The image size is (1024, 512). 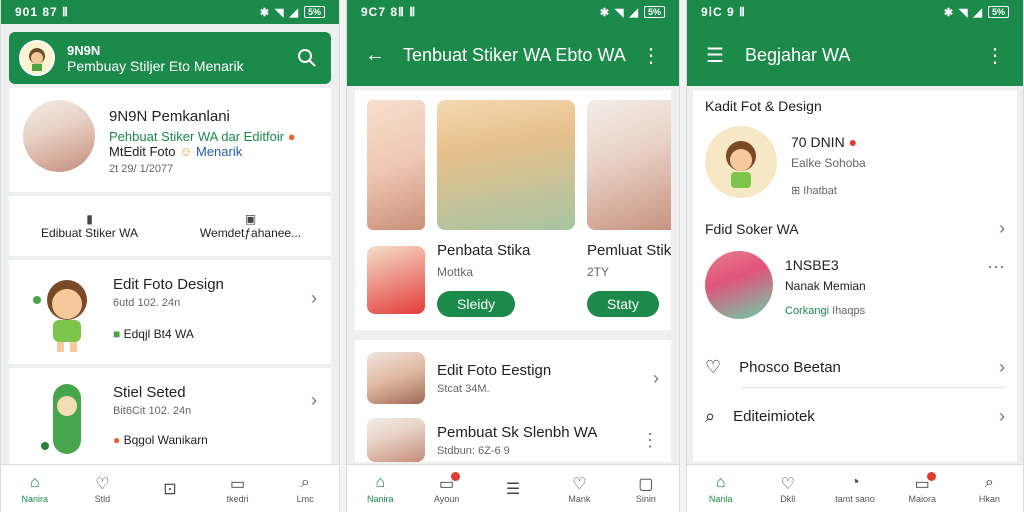 I want to click on back-arrow-icon: ←, so click(x=375, y=55).